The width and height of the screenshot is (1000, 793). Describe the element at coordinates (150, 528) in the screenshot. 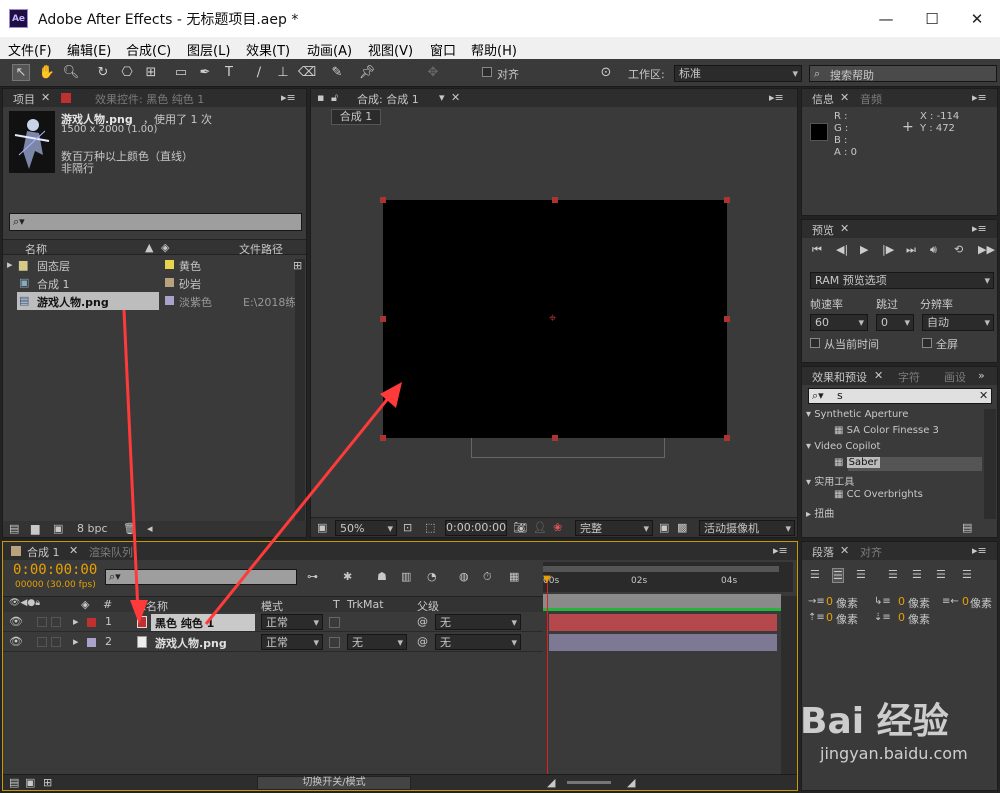

I see `scroll-left-icon: ◂` at that location.